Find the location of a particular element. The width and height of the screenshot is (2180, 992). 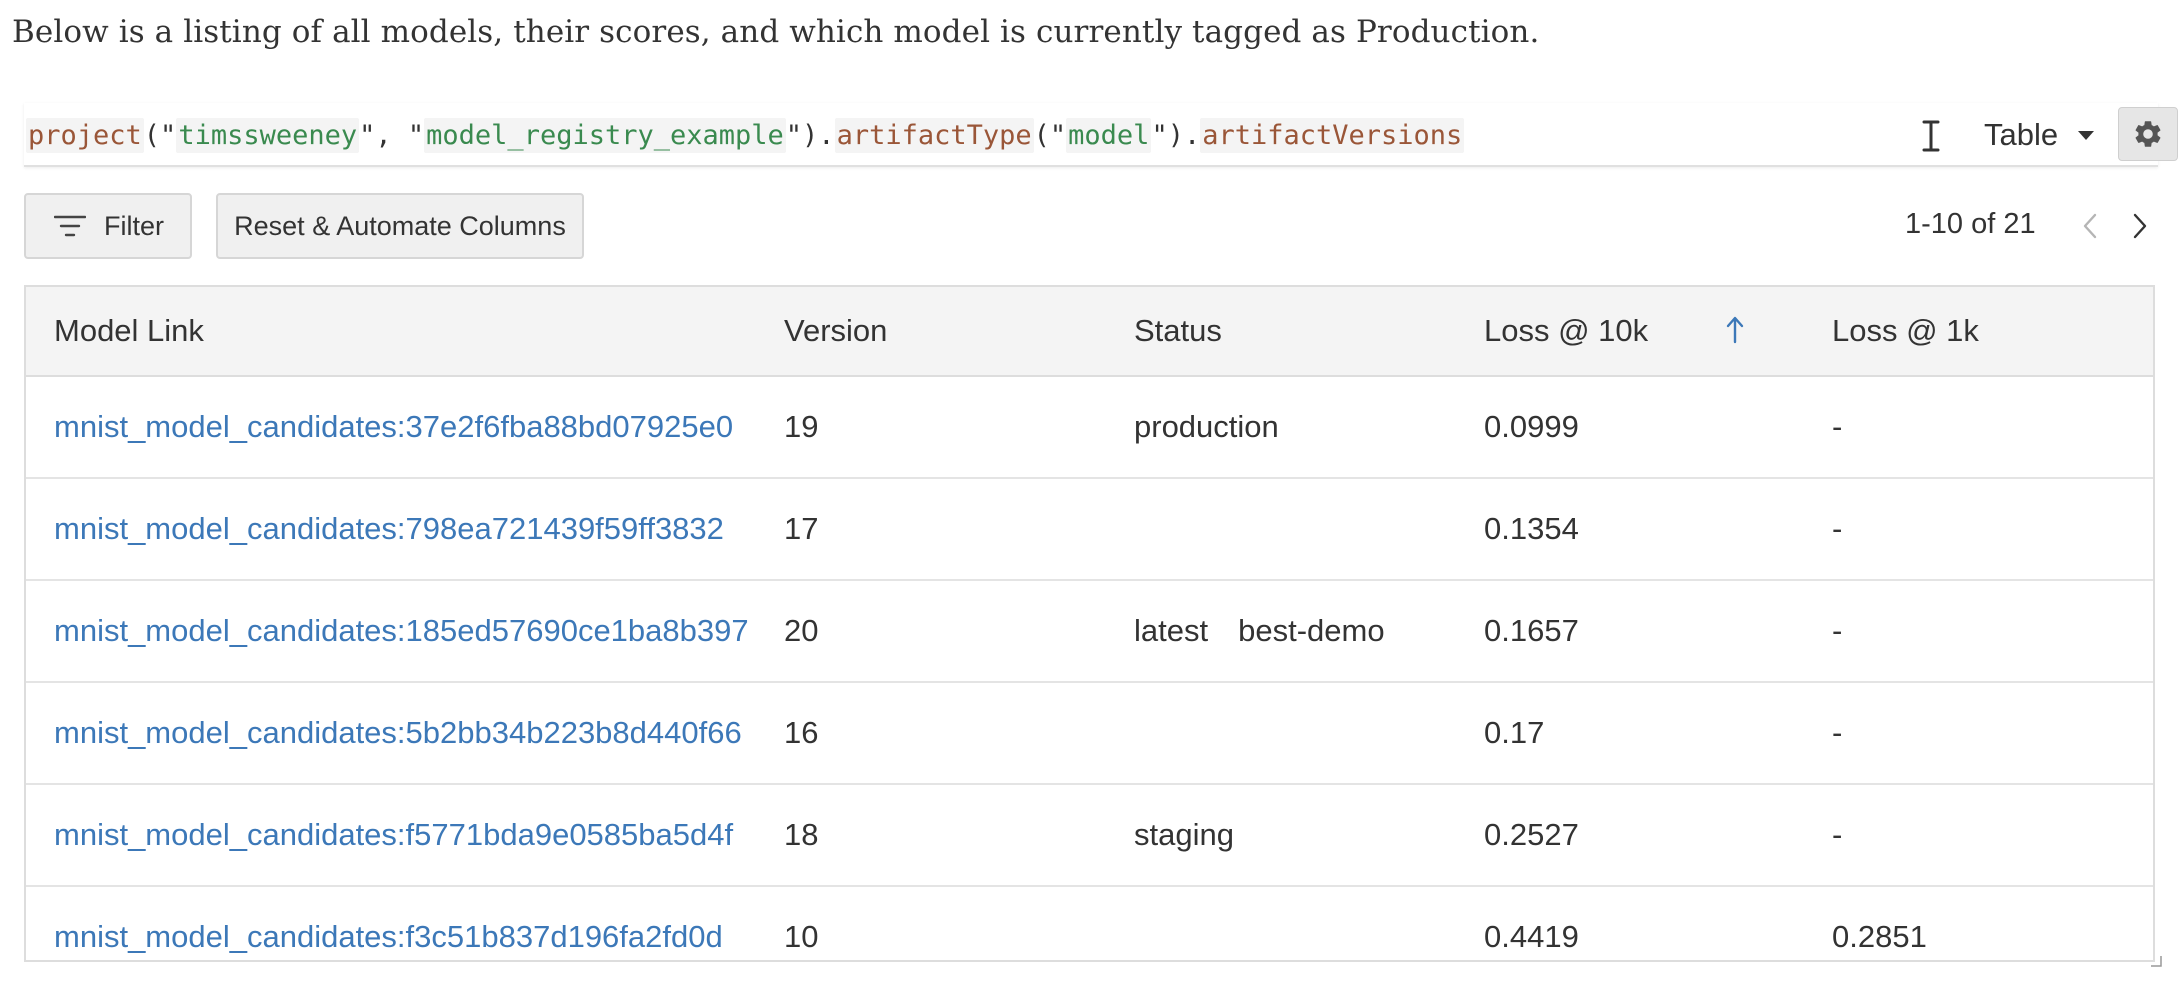

gear-icon is located at coordinates (2148, 134).